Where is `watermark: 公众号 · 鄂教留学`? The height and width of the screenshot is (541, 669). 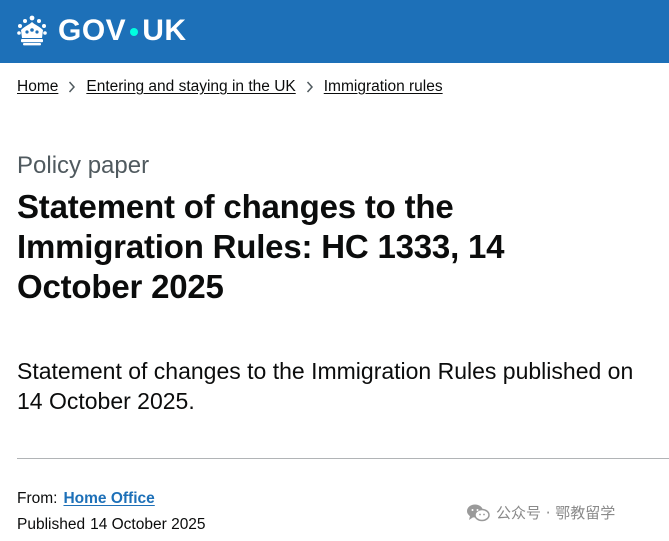 watermark: 公众号 · 鄂教留学 is located at coordinates (540, 512).